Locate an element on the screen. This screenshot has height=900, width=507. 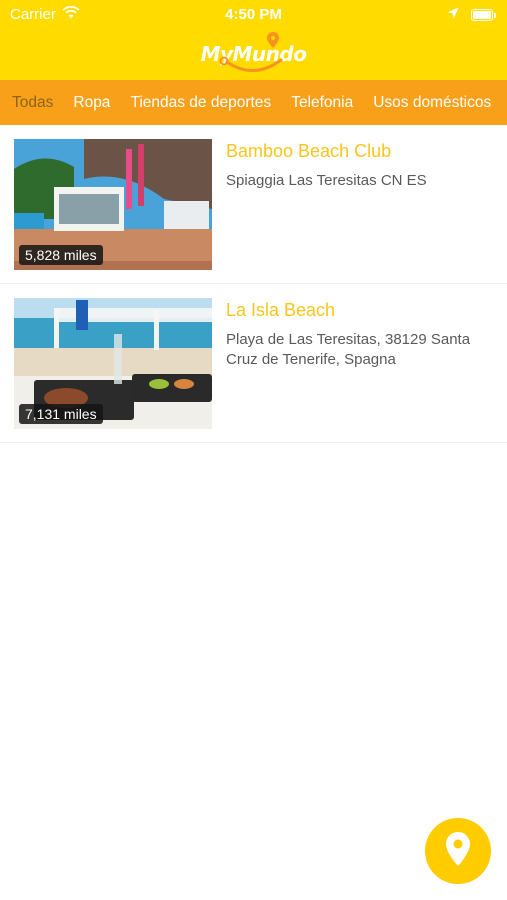
status-time: 4:50 PM is located at coordinates (253, 14).